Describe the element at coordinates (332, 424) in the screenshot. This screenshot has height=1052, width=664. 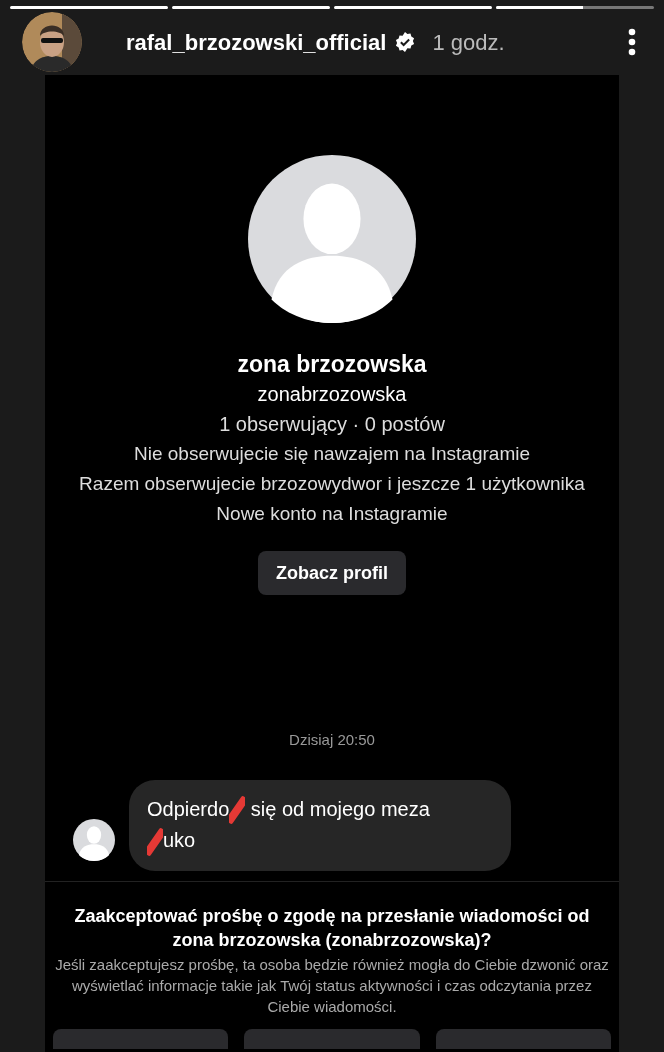
I see `profile-stats: 1 obserwujący · 0 postów` at that location.